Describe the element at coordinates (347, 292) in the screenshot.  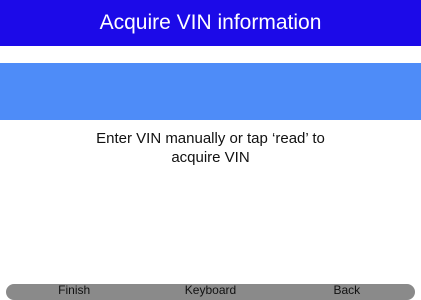
I see `back-button: Back` at that location.